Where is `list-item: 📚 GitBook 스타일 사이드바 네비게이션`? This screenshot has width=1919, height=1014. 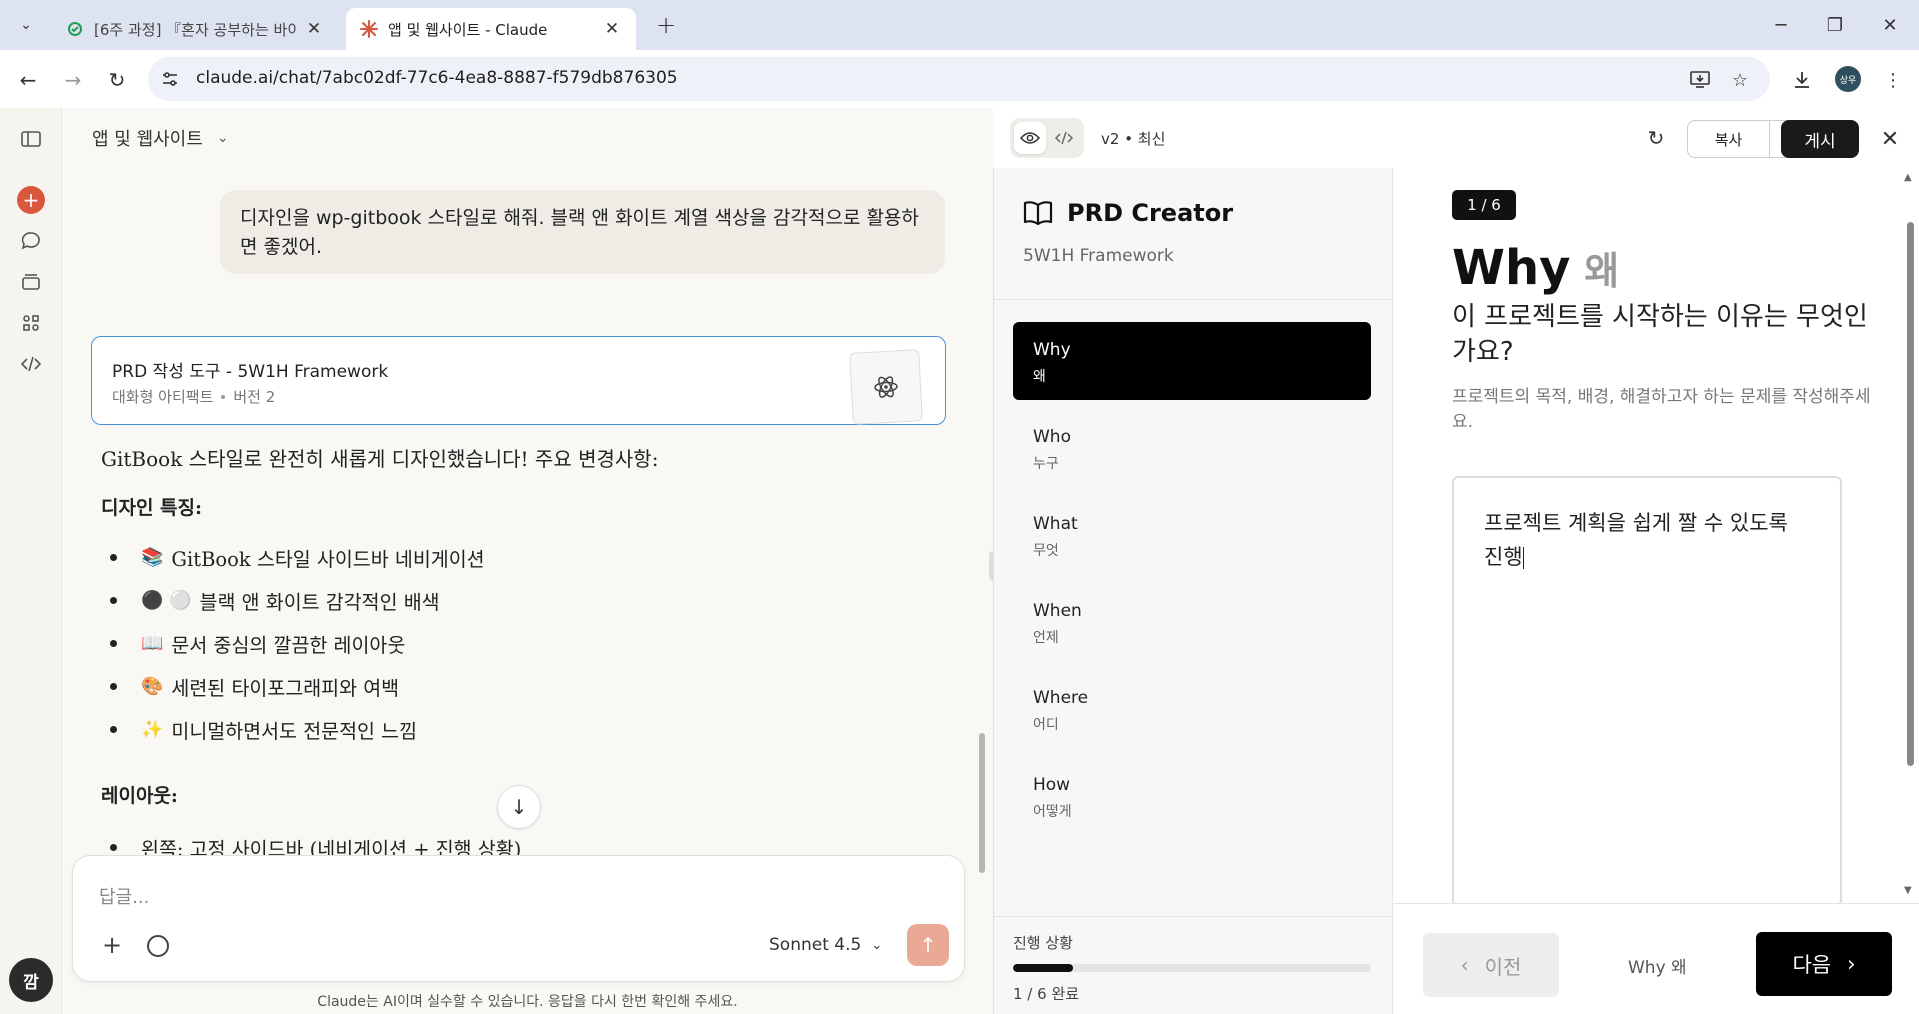
list-item: 📚 GitBook 스타일 사이드바 네비게이션 is located at coordinates (297, 557).